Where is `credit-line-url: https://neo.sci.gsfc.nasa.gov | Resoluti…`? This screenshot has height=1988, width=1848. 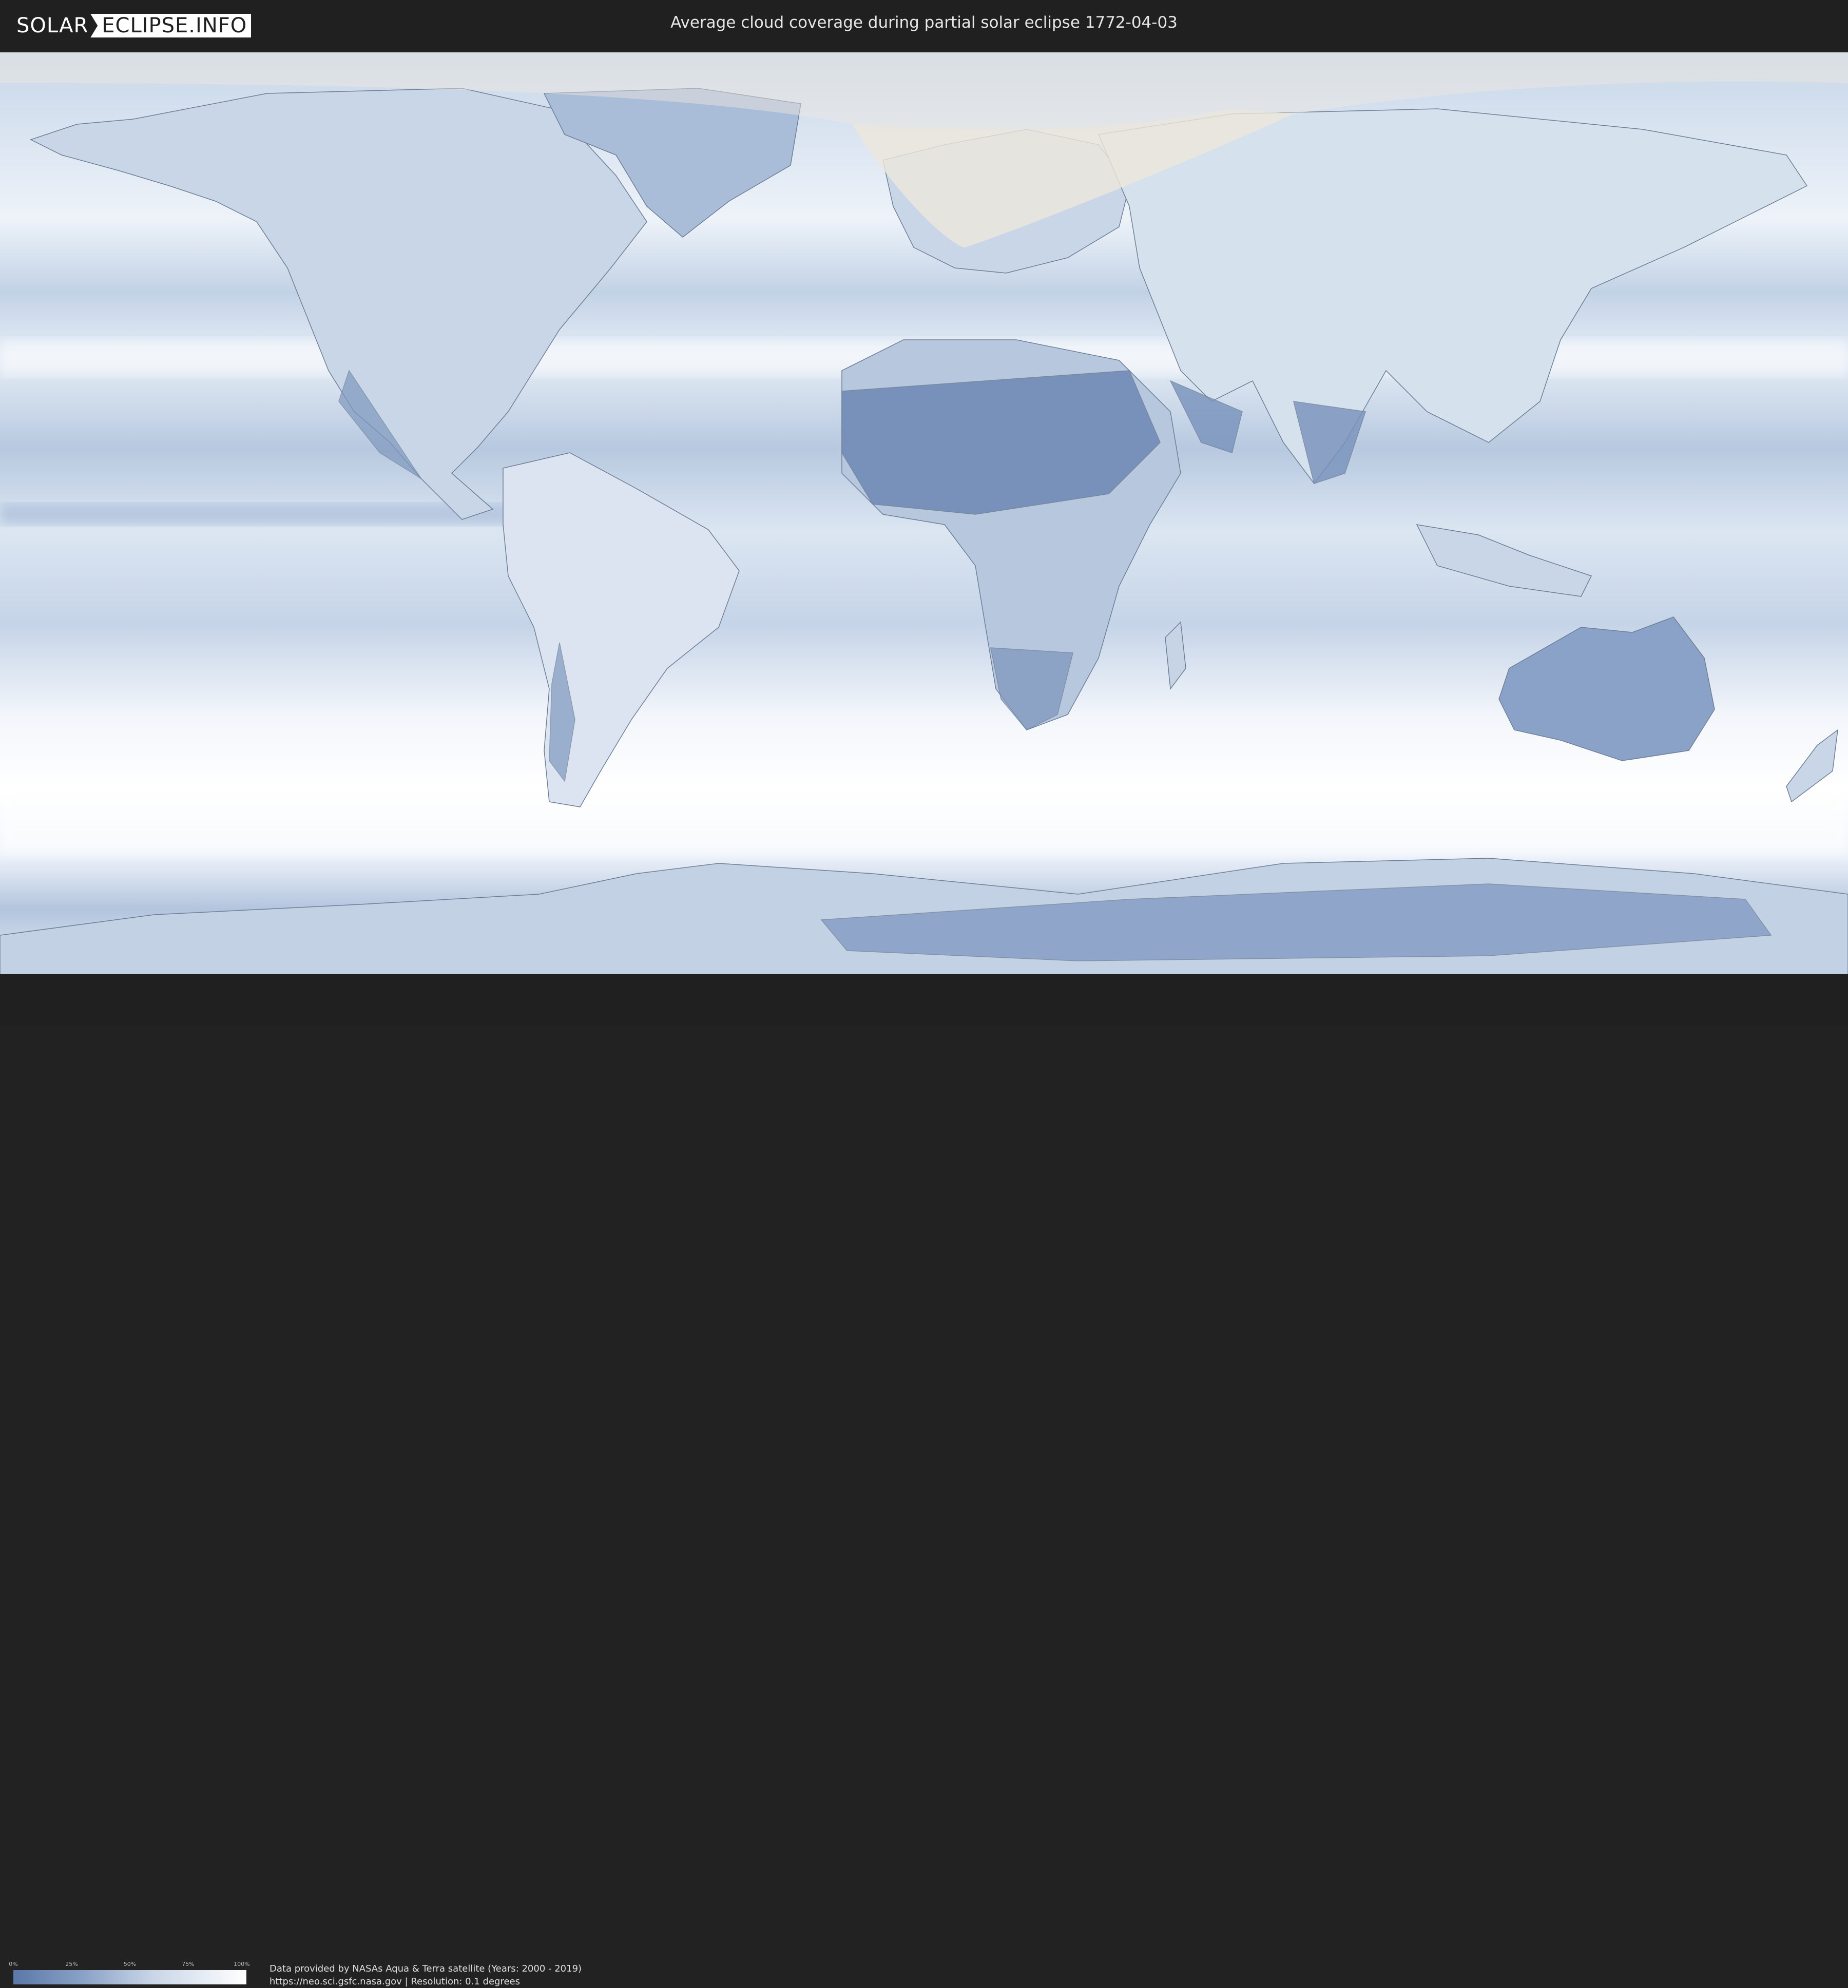 credit-line-url: https://neo.sci.gsfc.nasa.gov | Resoluti… is located at coordinates (426, 1982).